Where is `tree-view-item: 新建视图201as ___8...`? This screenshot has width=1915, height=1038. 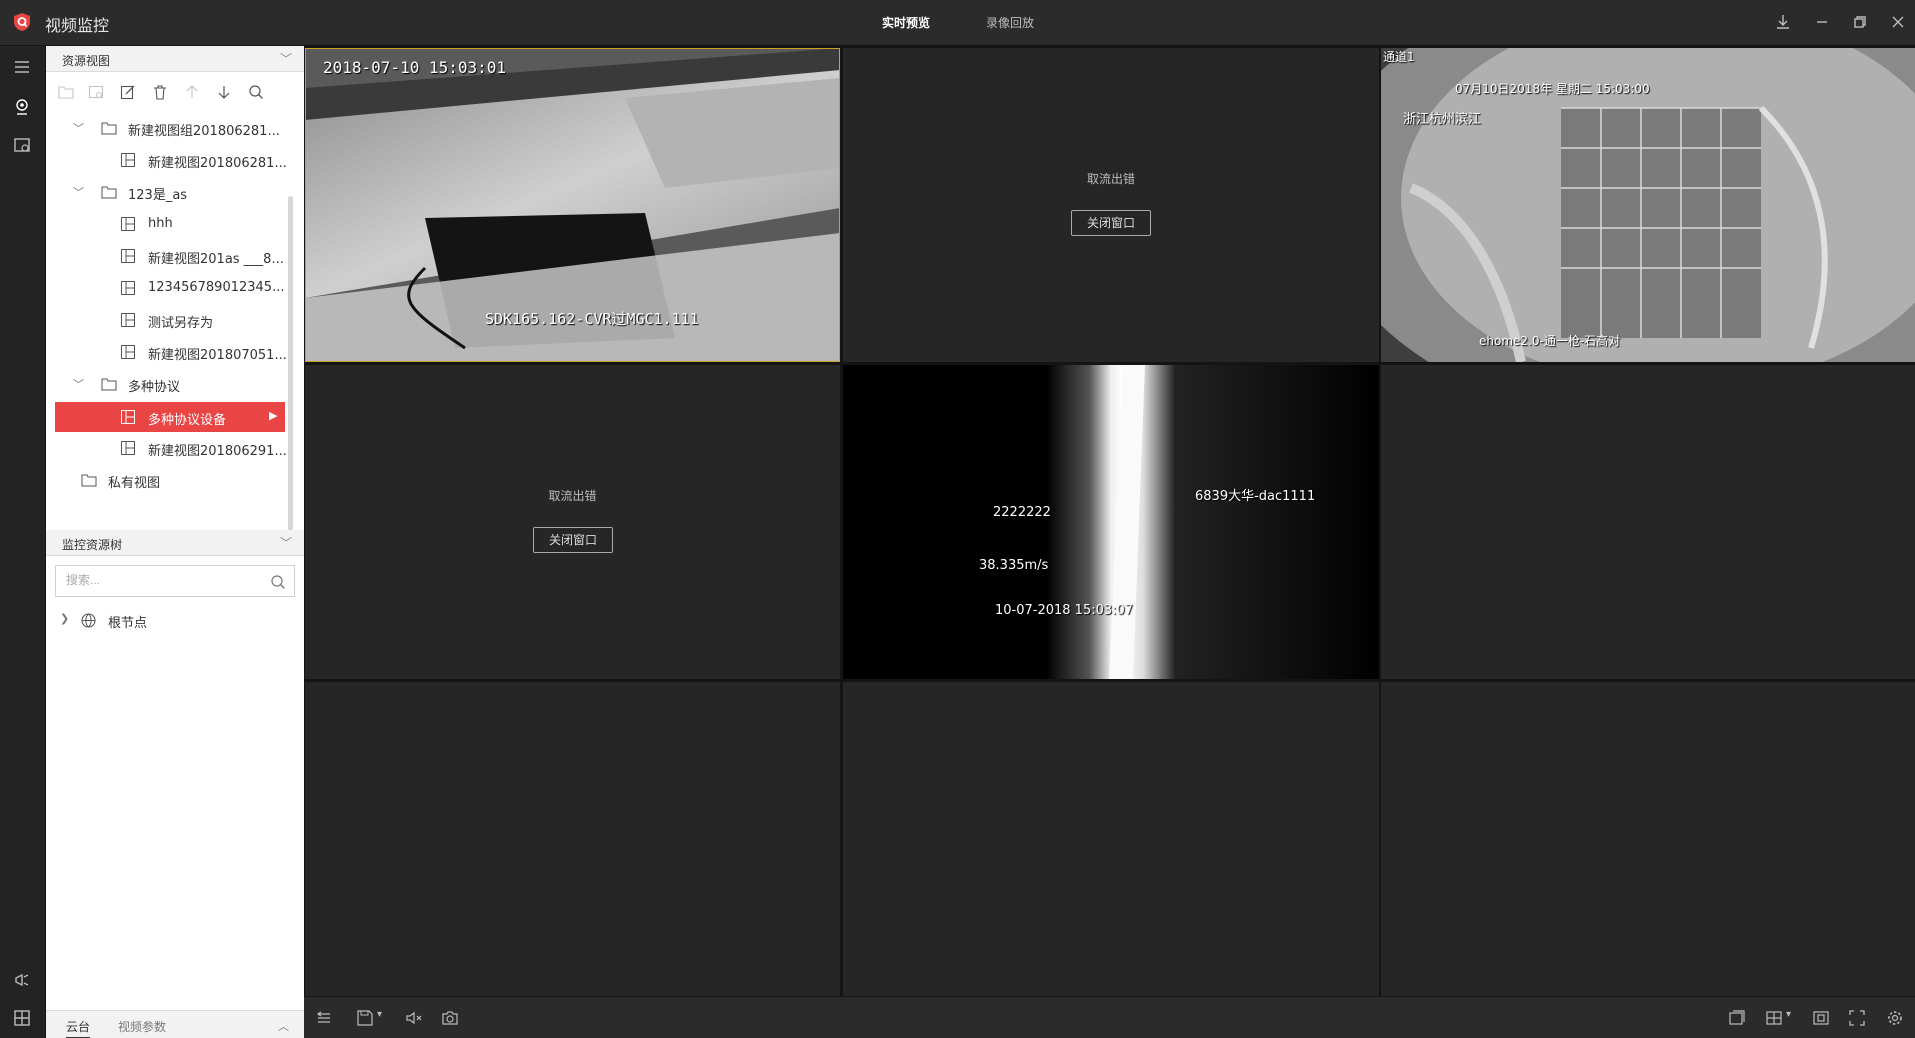 tree-view-item: 新建视图201as ___8... is located at coordinates (166, 256).